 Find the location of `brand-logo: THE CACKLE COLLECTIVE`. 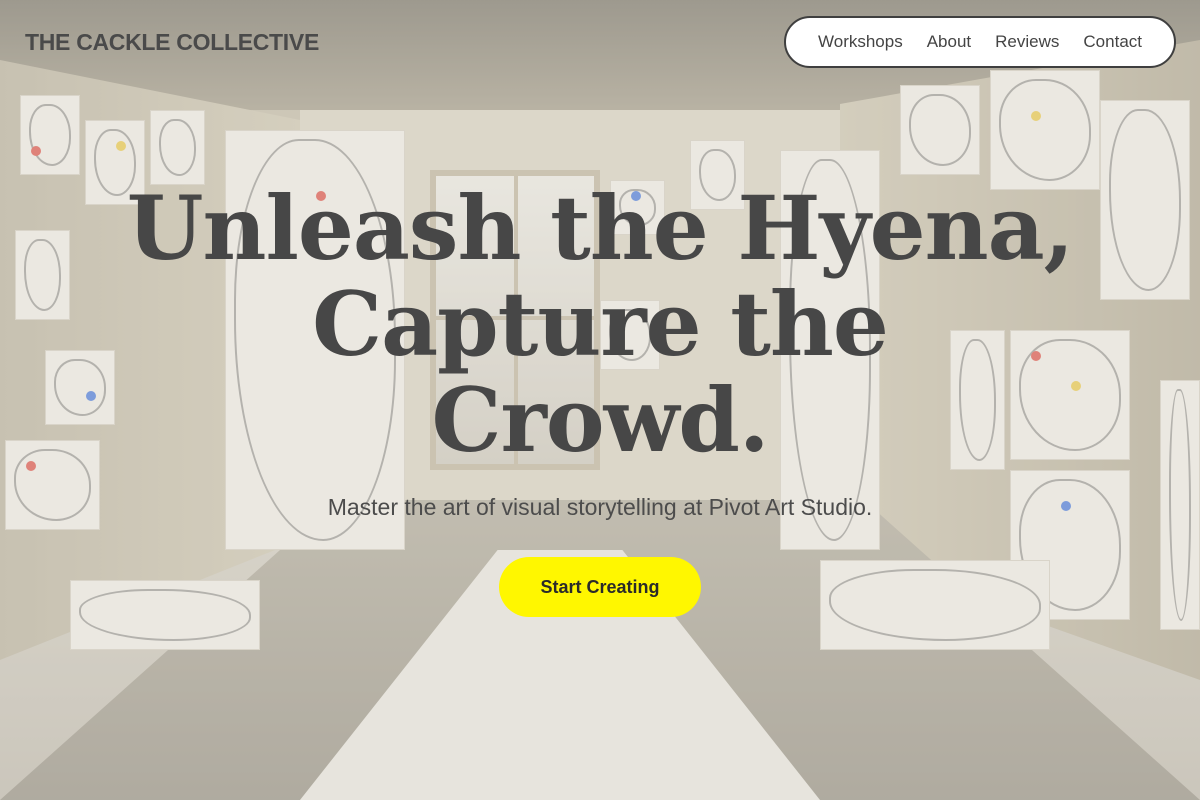

brand-logo: THE CACKLE COLLECTIVE is located at coordinates (172, 42).